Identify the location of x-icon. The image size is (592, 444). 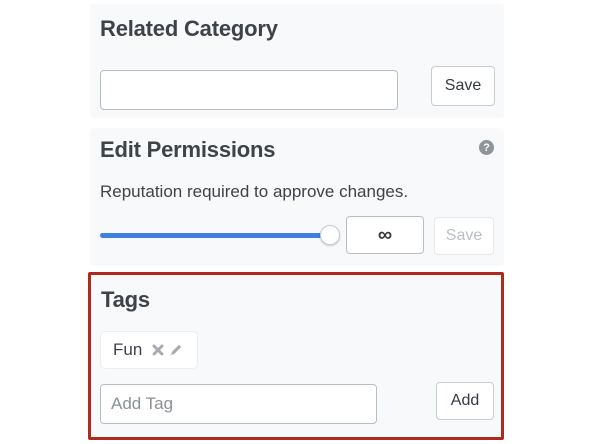
(158, 350).